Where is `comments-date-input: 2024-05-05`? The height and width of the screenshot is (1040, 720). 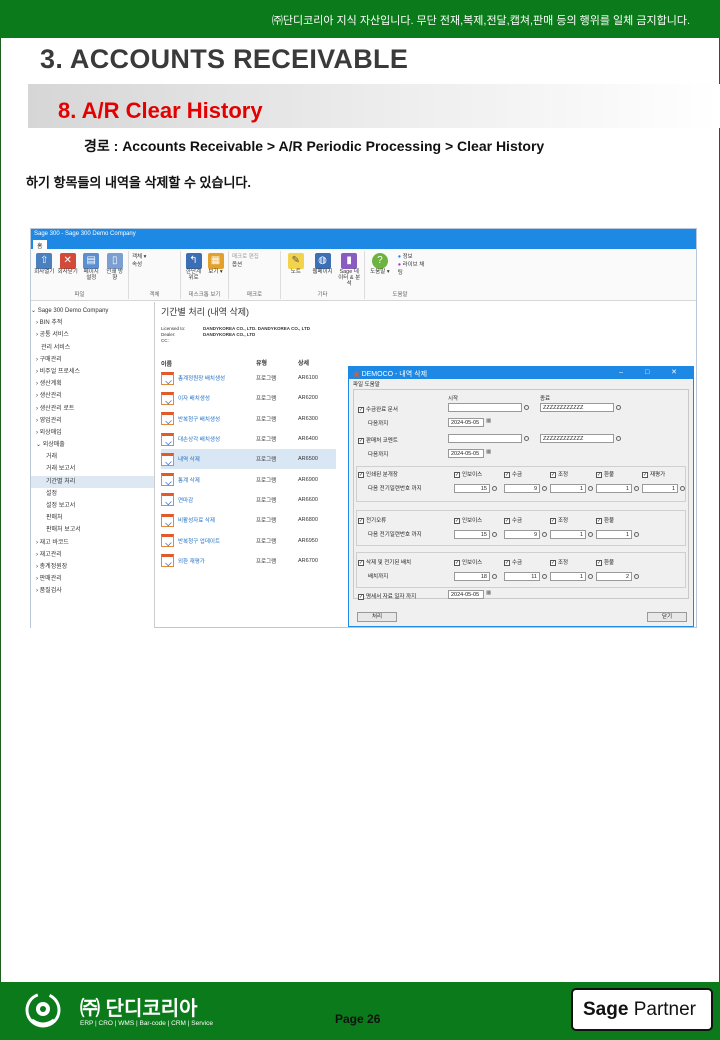
comments-date-input: 2024-05-05 is located at coordinates (466, 453).